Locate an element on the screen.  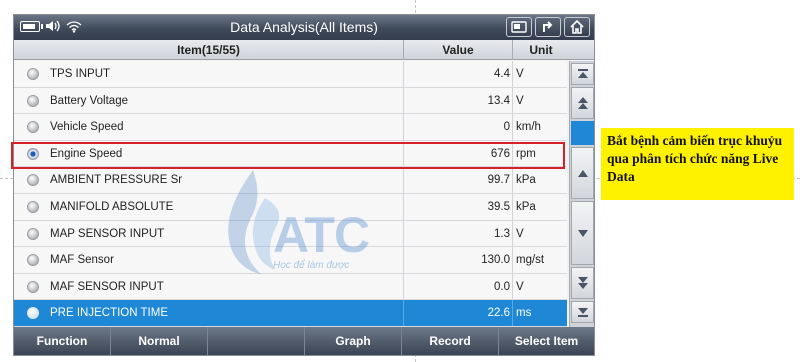
footer-toolbar: Function Normal Graph Record Select Item is located at coordinates (304, 341).